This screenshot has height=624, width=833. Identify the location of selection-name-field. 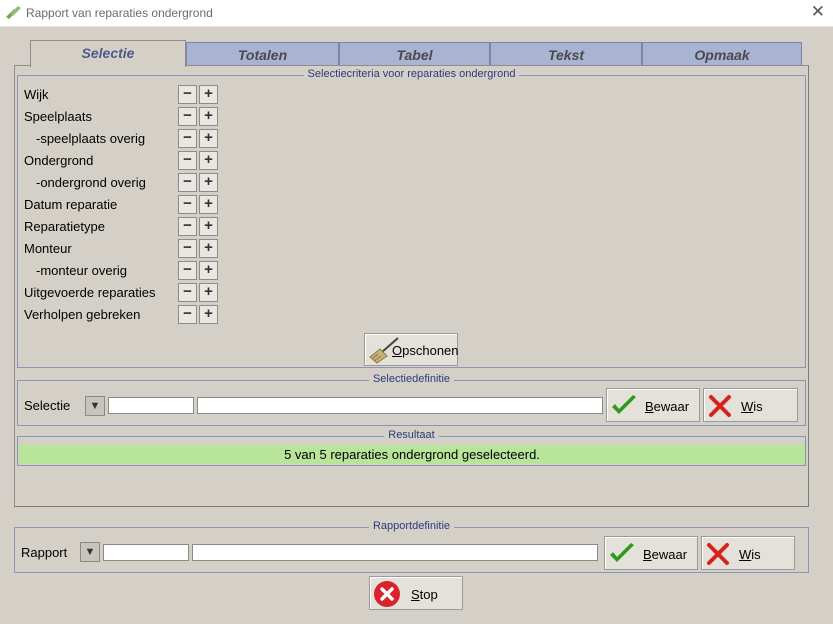
(400, 405).